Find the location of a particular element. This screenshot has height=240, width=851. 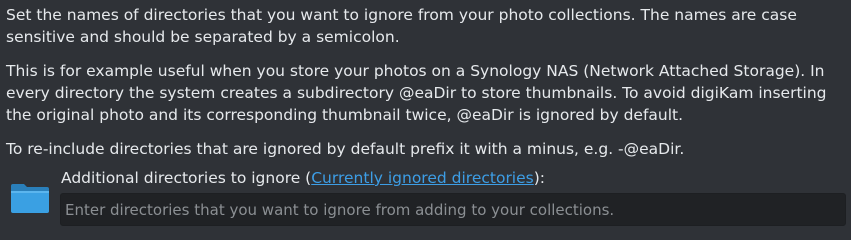

folder-icon is located at coordinates (30, 197).